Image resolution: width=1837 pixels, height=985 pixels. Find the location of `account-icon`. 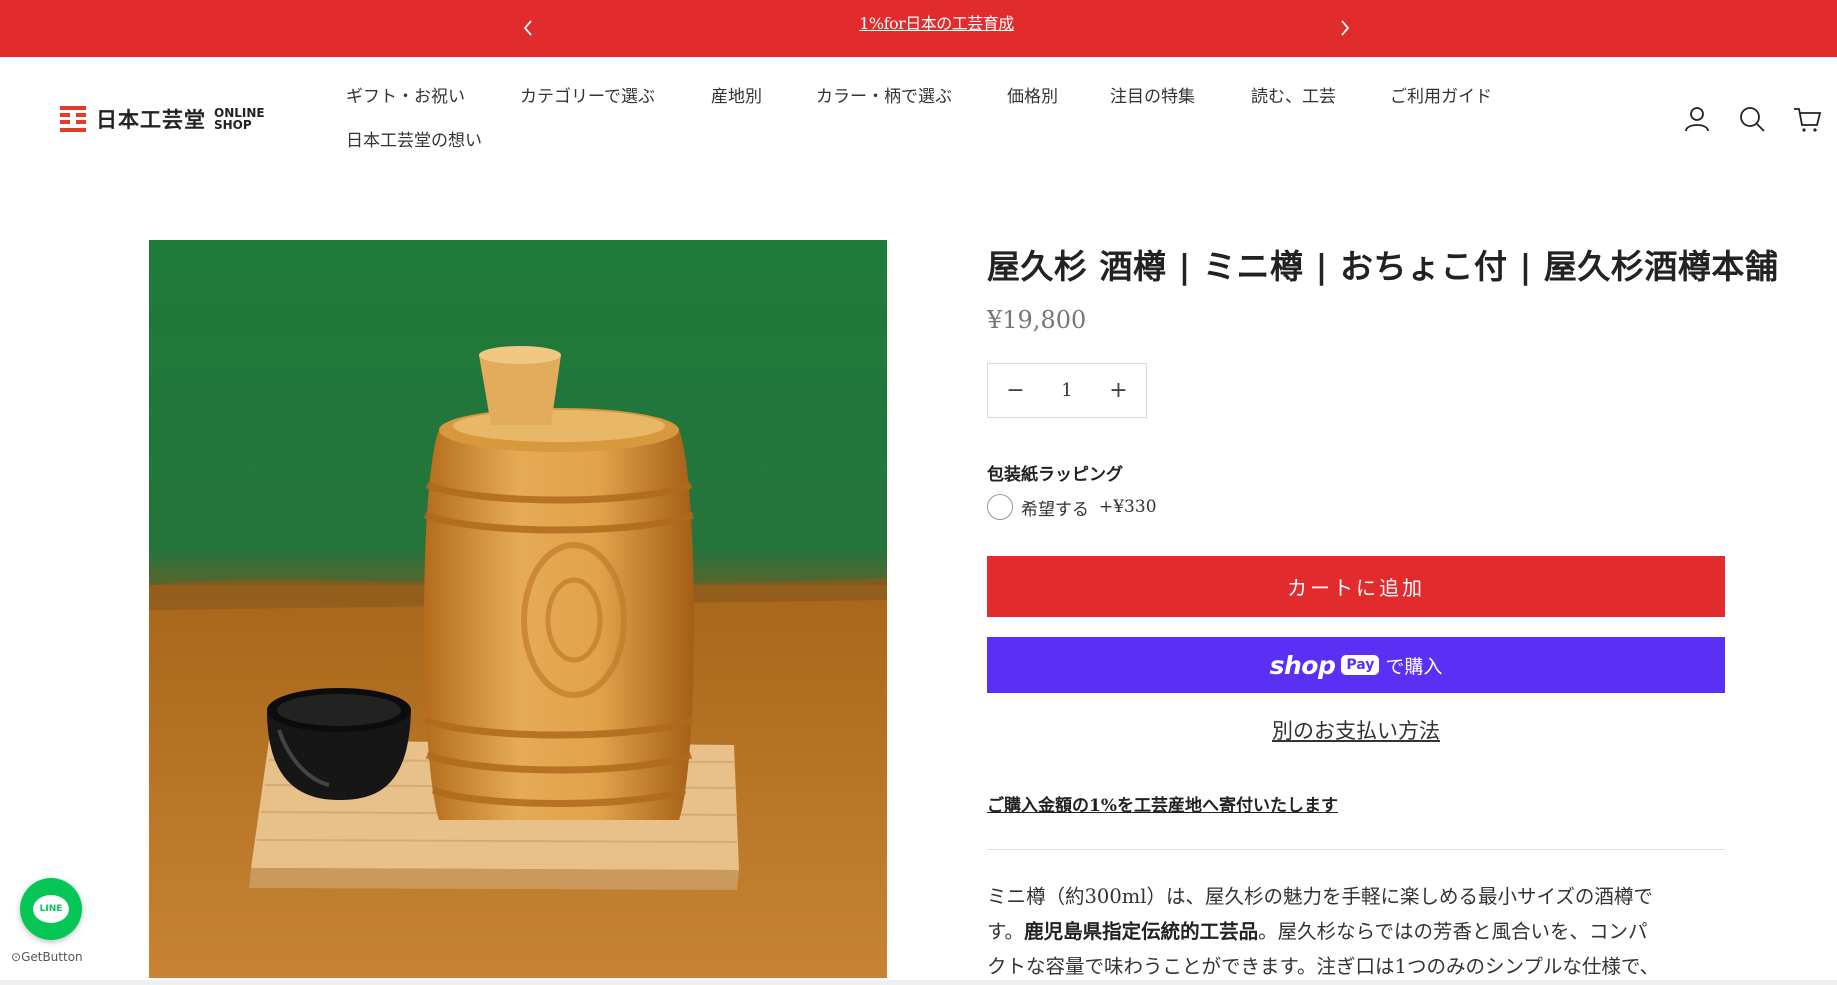

account-icon is located at coordinates (1697, 119).